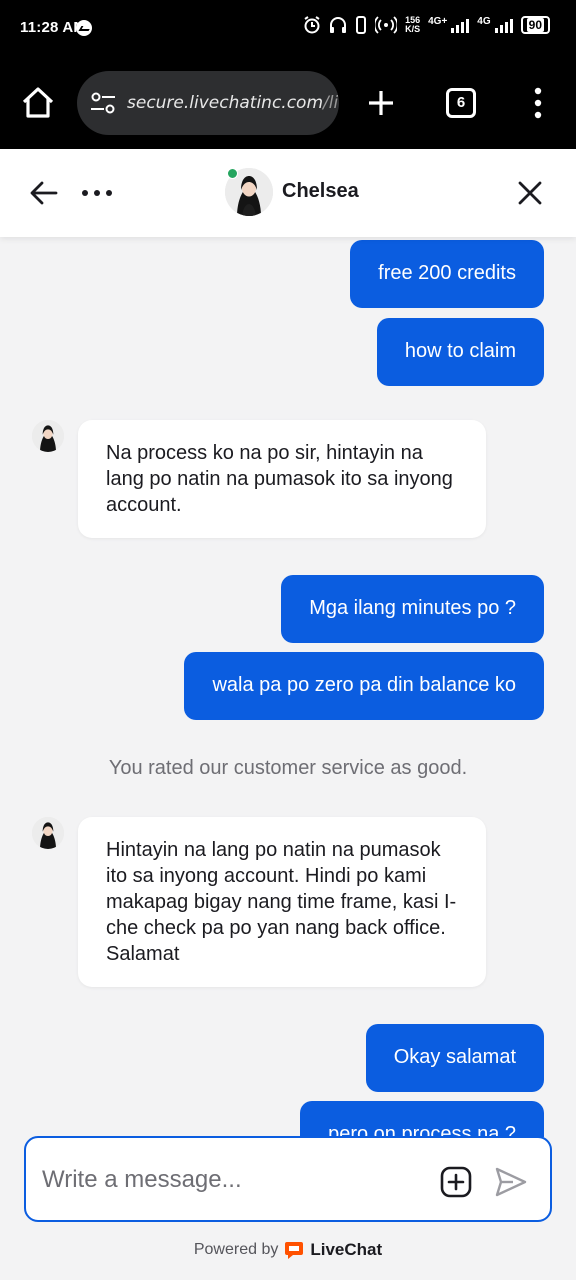 This screenshot has height=1280, width=576. I want to click on messenger-notification-icon, so click(84, 28).